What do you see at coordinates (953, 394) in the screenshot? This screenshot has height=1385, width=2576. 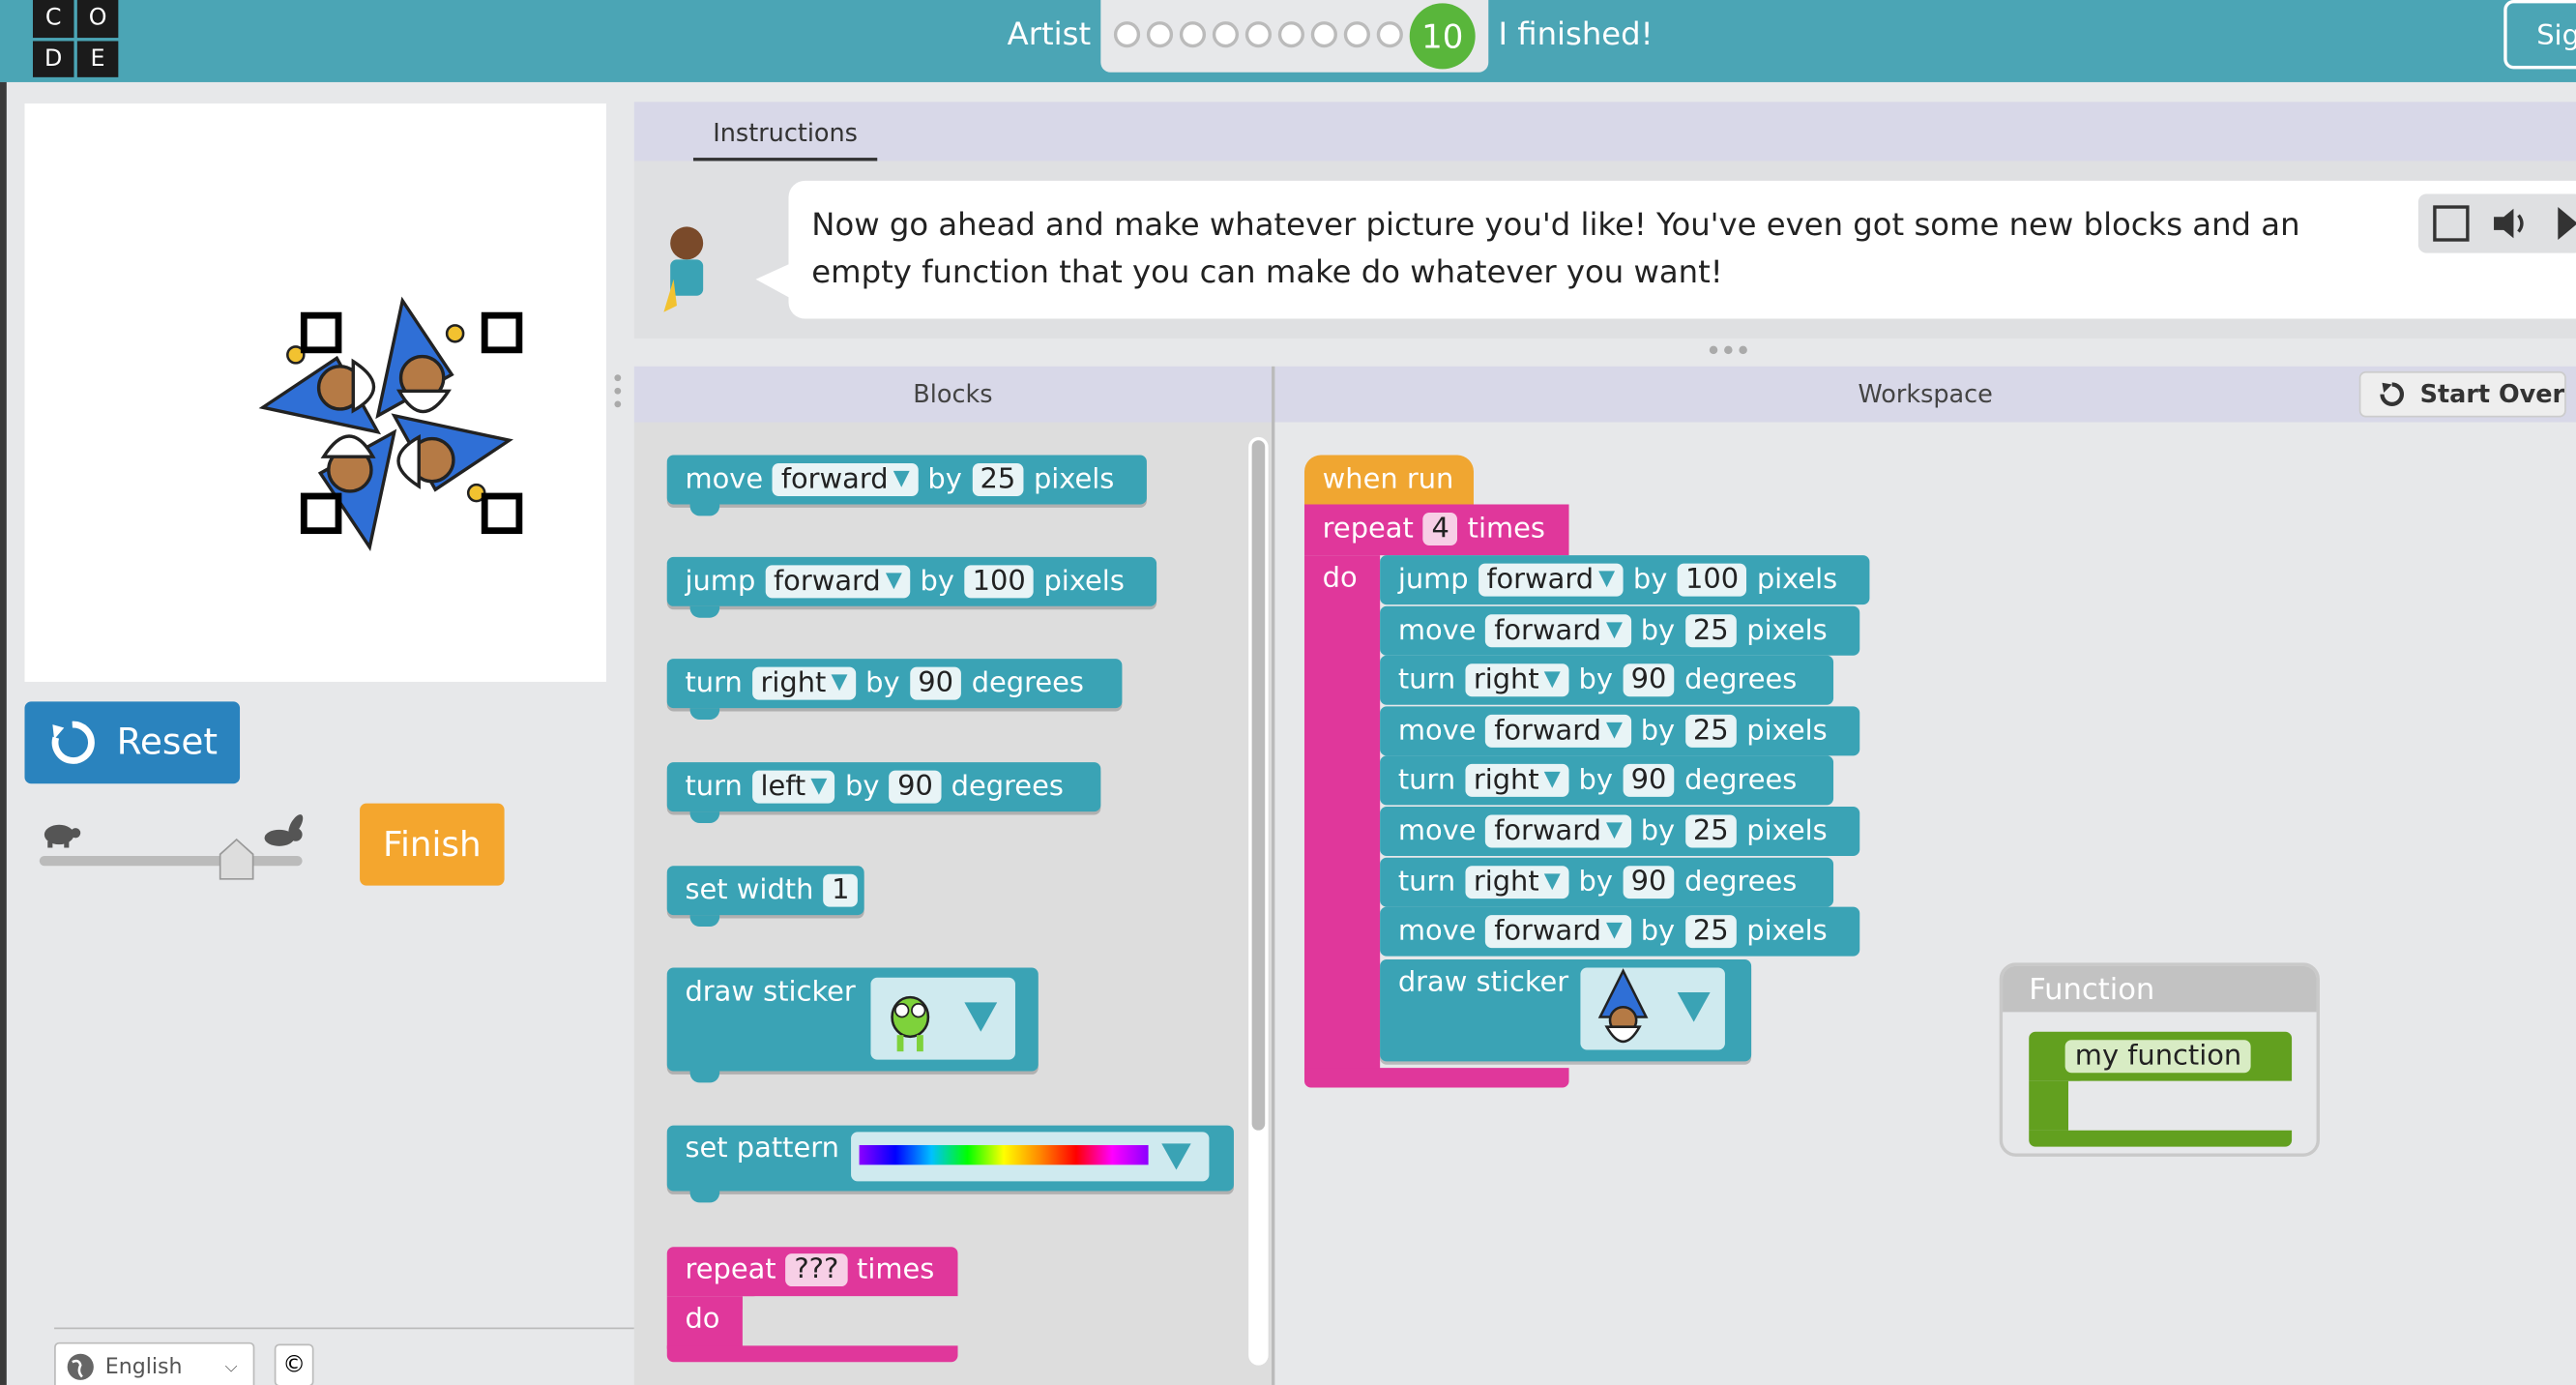 I see `blocks-header: Blocks` at bounding box center [953, 394].